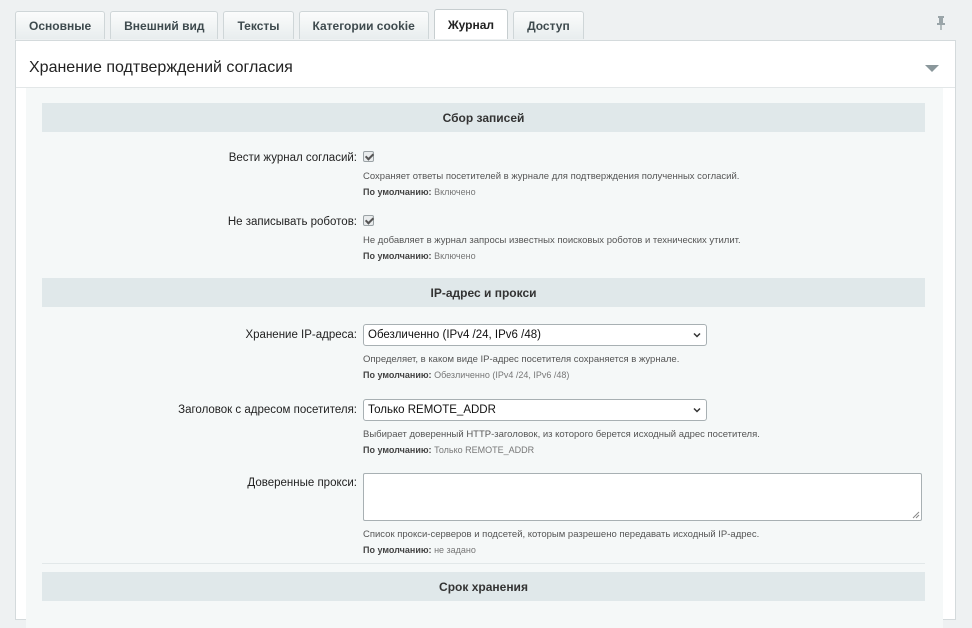 The width and height of the screenshot is (972, 628). I want to click on select-value: Только REMOTE_ADDR, so click(432, 410).